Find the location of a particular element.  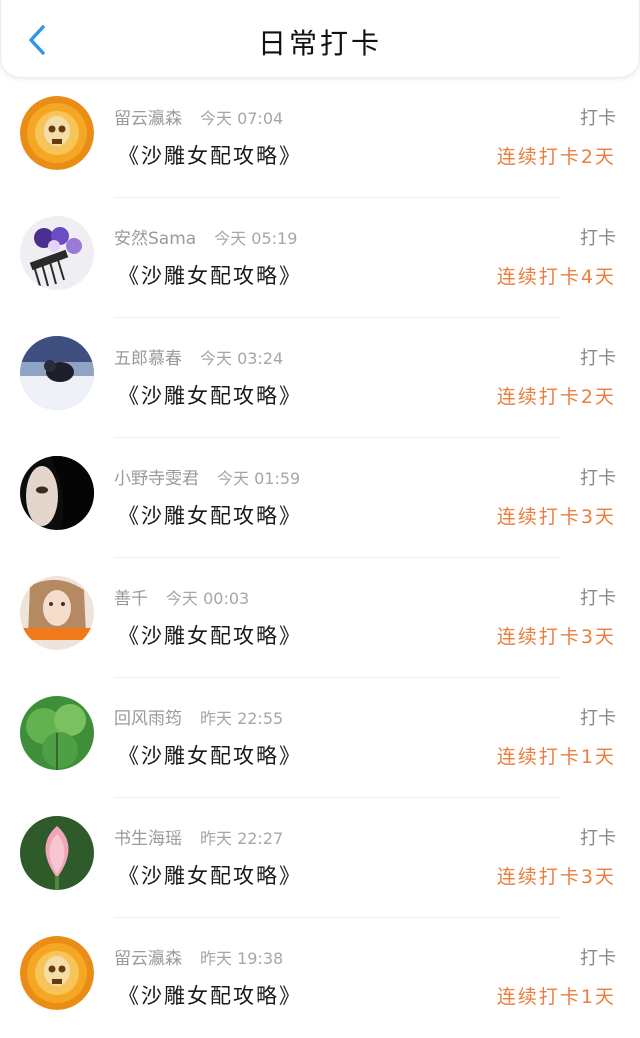

checkin-time: 今天 00:03 is located at coordinates (208, 598).